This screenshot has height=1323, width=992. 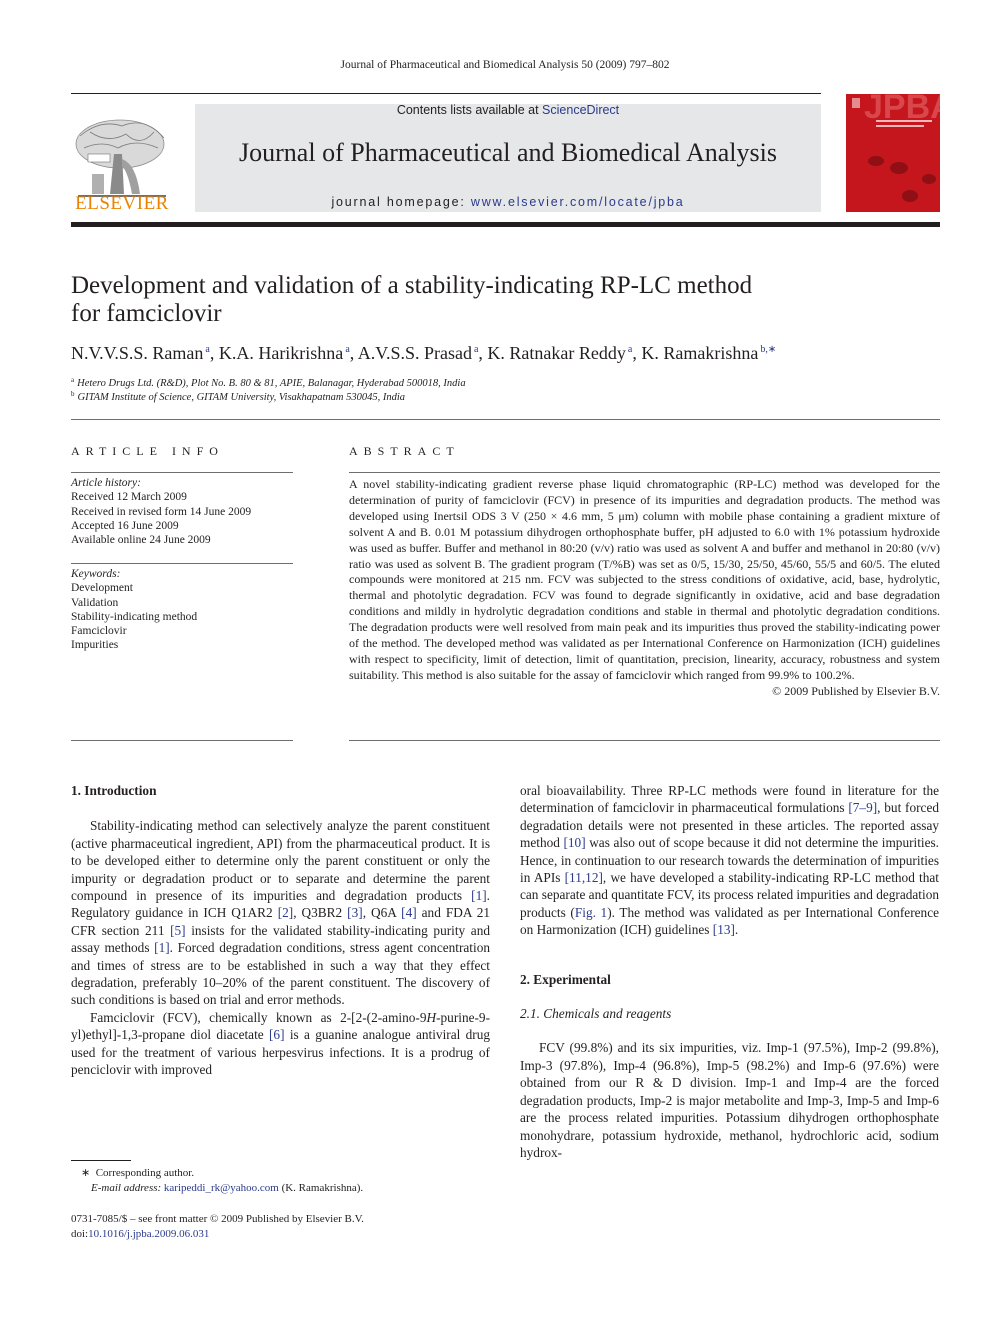 What do you see at coordinates (856, 103) in the screenshot?
I see `cover-logo-box` at bounding box center [856, 103].